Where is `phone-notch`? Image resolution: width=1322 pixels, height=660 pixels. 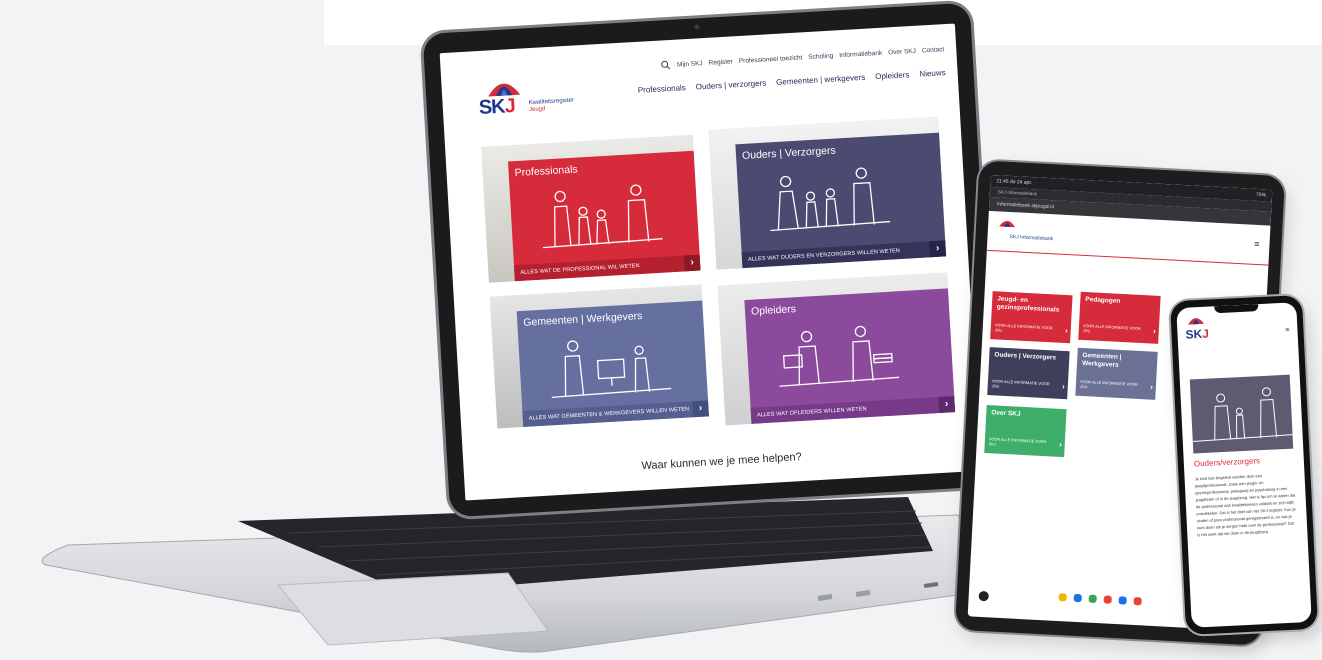
phone-notch is located at coordinates (1236, 309).